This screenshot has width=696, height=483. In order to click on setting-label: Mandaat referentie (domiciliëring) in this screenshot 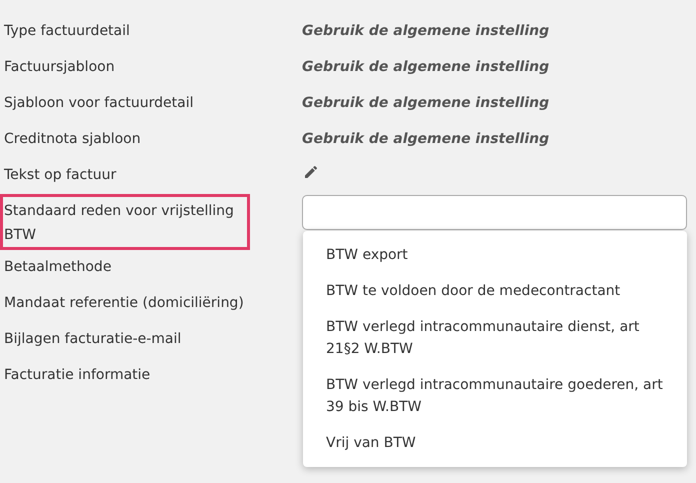, I will do `click(124, 303)`.